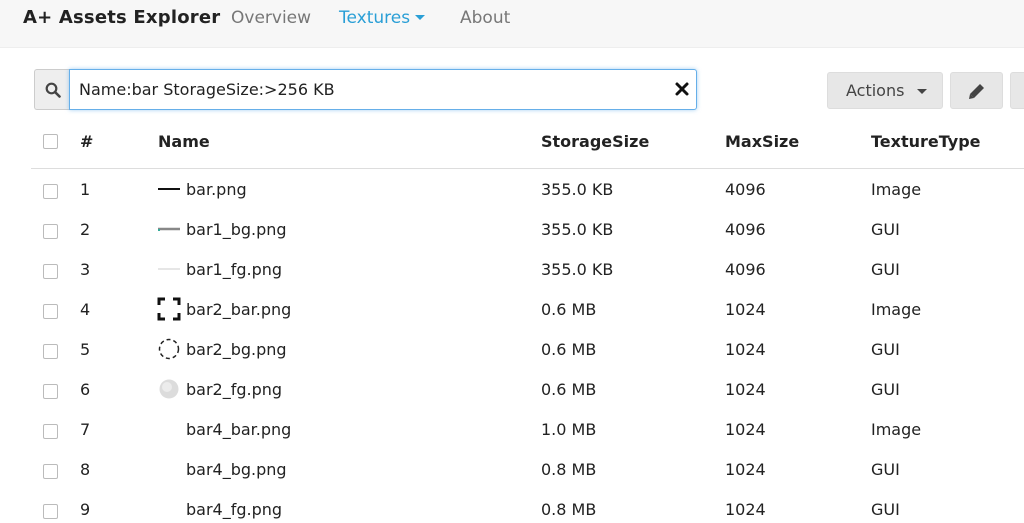 Image resolution: width=1024 pixels, height=523 pixels. What do you see at coordinates (383, 89) in the screenshot?
I see `search-input` at bounding box center [383, 89].